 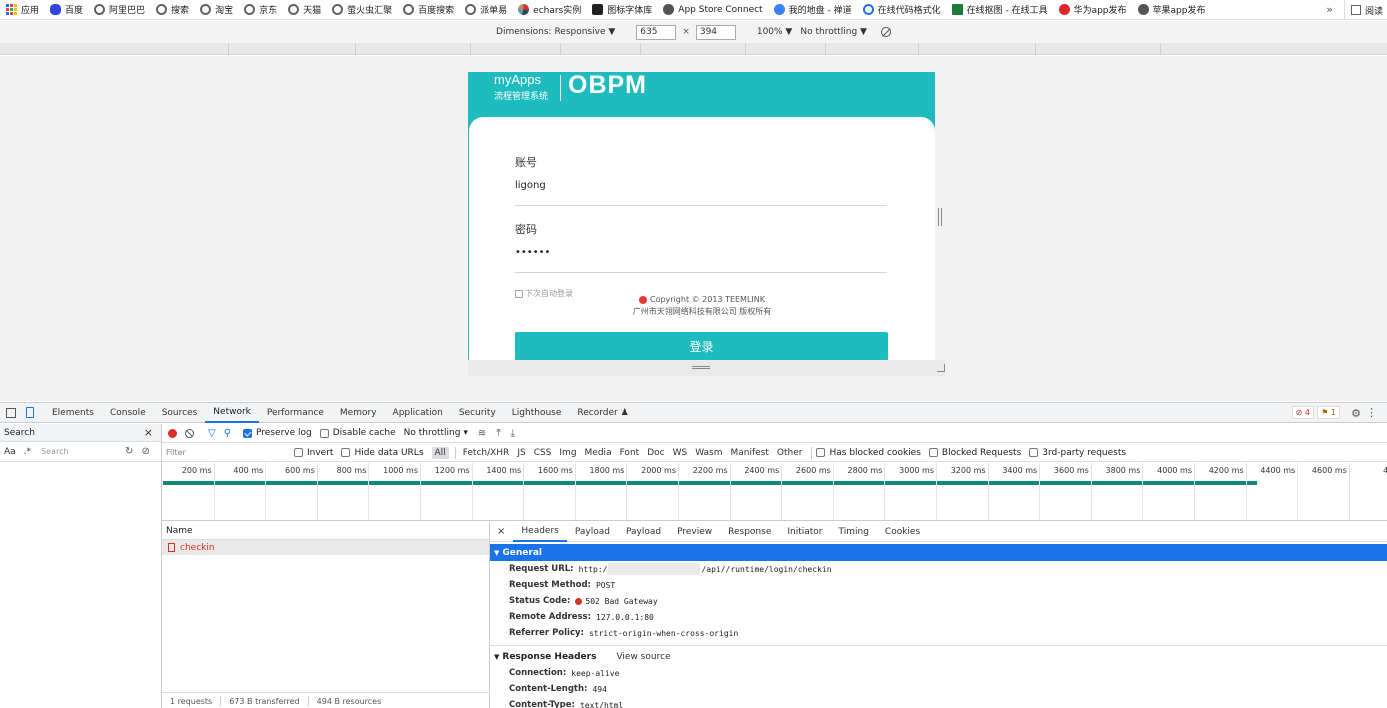 What do you see at coordinates (941, 368) in the screenshot?
I see `device-corner-resizer` at bounding box center [941, 368].